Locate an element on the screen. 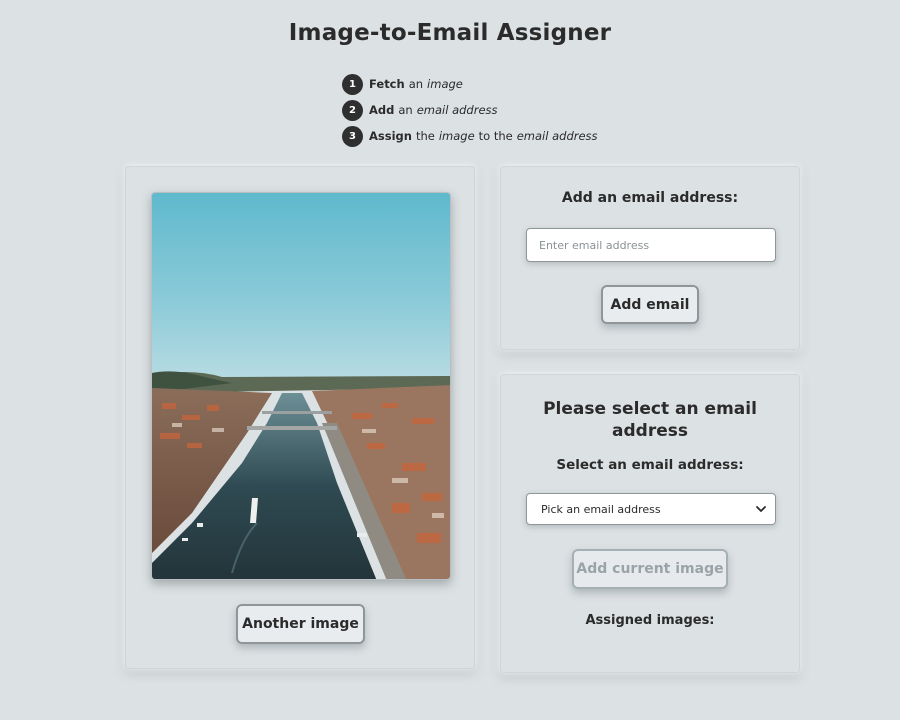 This screenshot has width=900, height=720. step-verb: Assign is located at coordinates (390, 136).